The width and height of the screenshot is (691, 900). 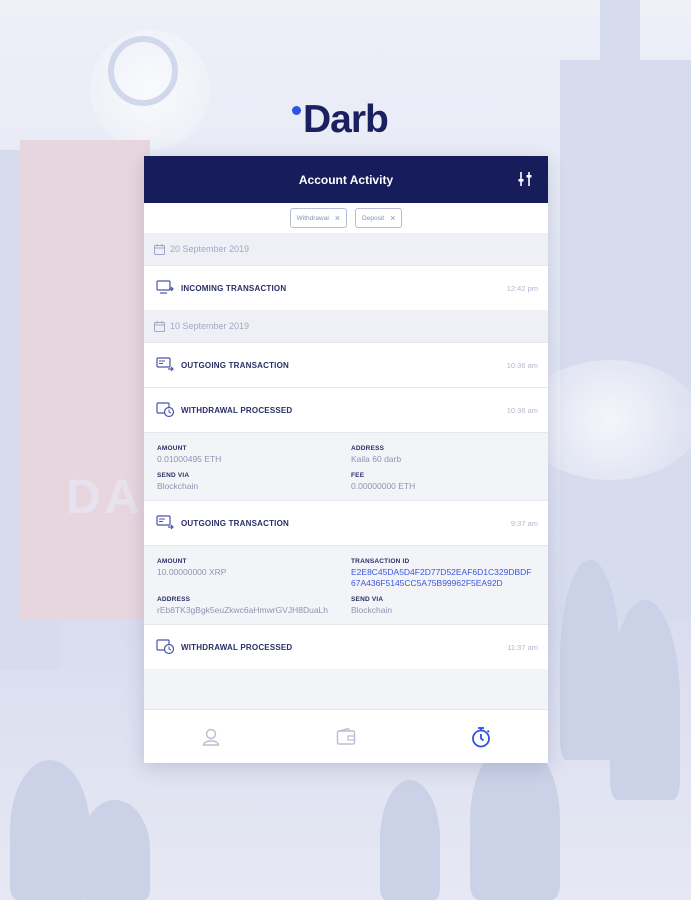 What do you see at coordinates (522, 288) in the screenshot?
I see `transaction-time: 12:42 pm` at bounding box center [522, 288].